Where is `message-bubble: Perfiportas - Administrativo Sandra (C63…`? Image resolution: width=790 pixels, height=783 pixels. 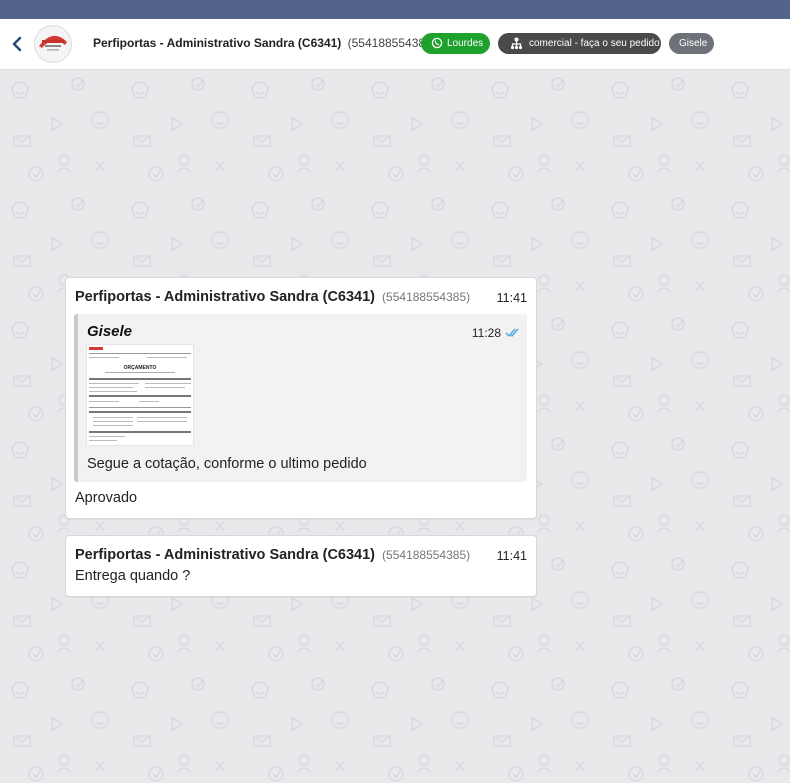
message-bubble: Perfiportas - Administrativo Sandra (C63… is located at coordinates (301, 566).